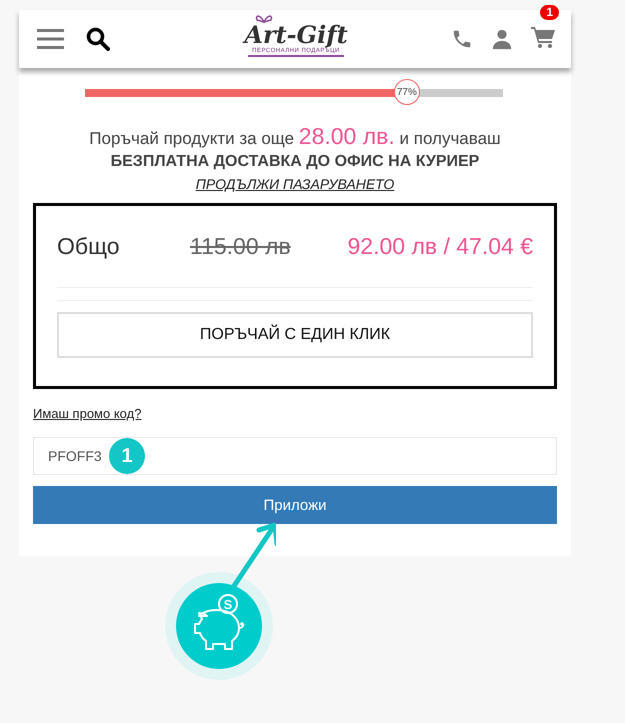 The height and width of the screenshot is (723, 625). What do you see at coordinates (295, 184) in the screenshot?
I see `continue-shopping-link: ПРОДЪЛЖИ ПАЗАРУВАНЕТО` at bounding box center [295, 184].